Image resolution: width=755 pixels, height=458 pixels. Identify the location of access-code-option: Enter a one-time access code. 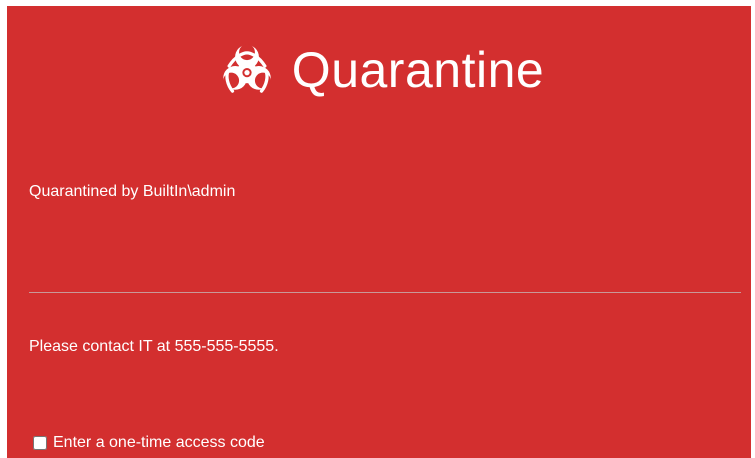
(149, 443).